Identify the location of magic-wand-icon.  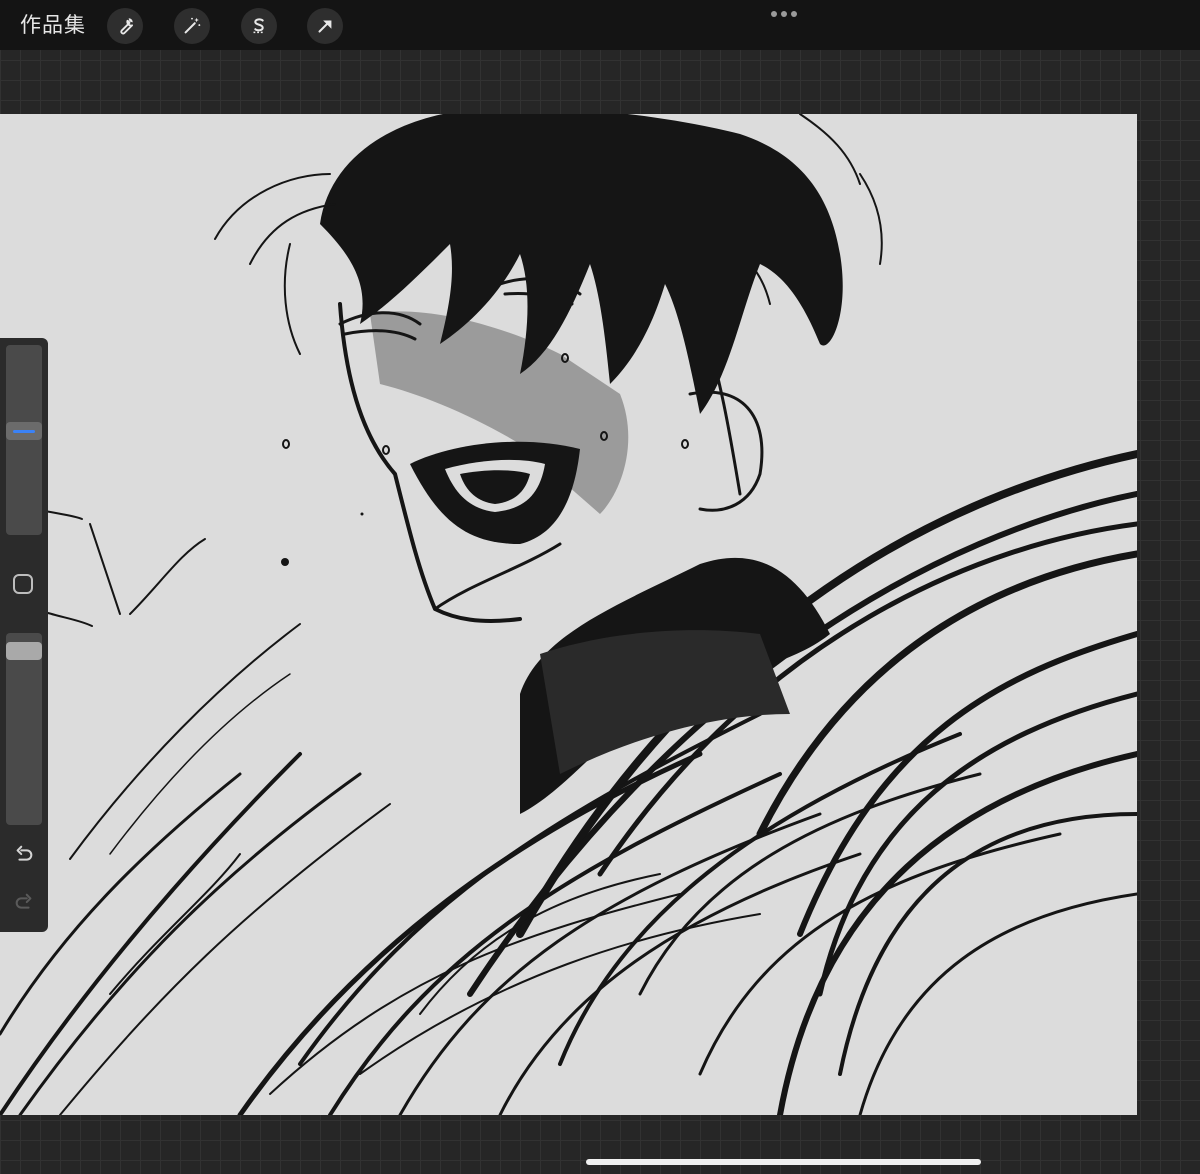
(192, 25).